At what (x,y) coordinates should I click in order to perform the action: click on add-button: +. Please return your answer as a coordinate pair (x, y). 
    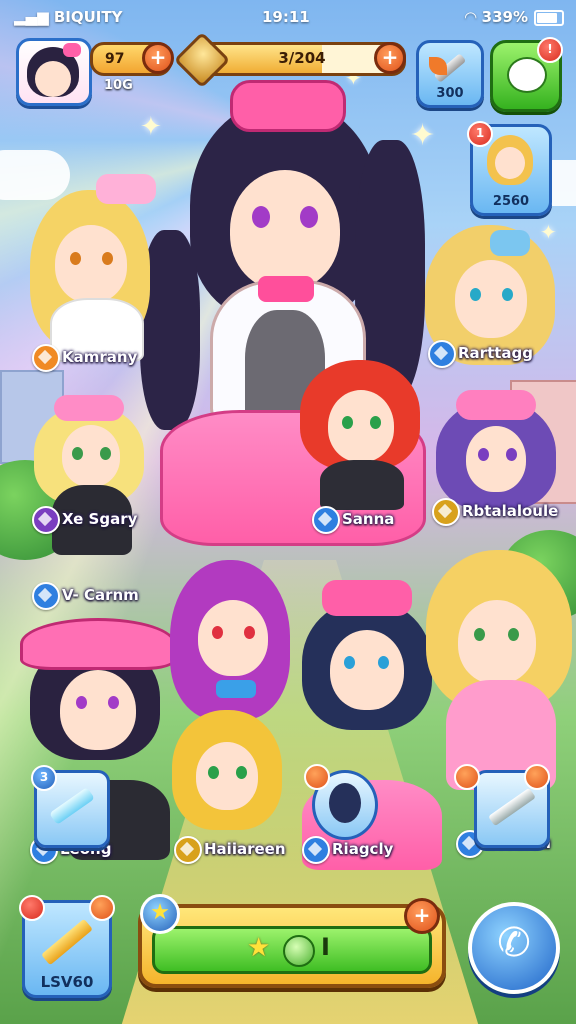
    Looking at the image, I should click on (422, 916).